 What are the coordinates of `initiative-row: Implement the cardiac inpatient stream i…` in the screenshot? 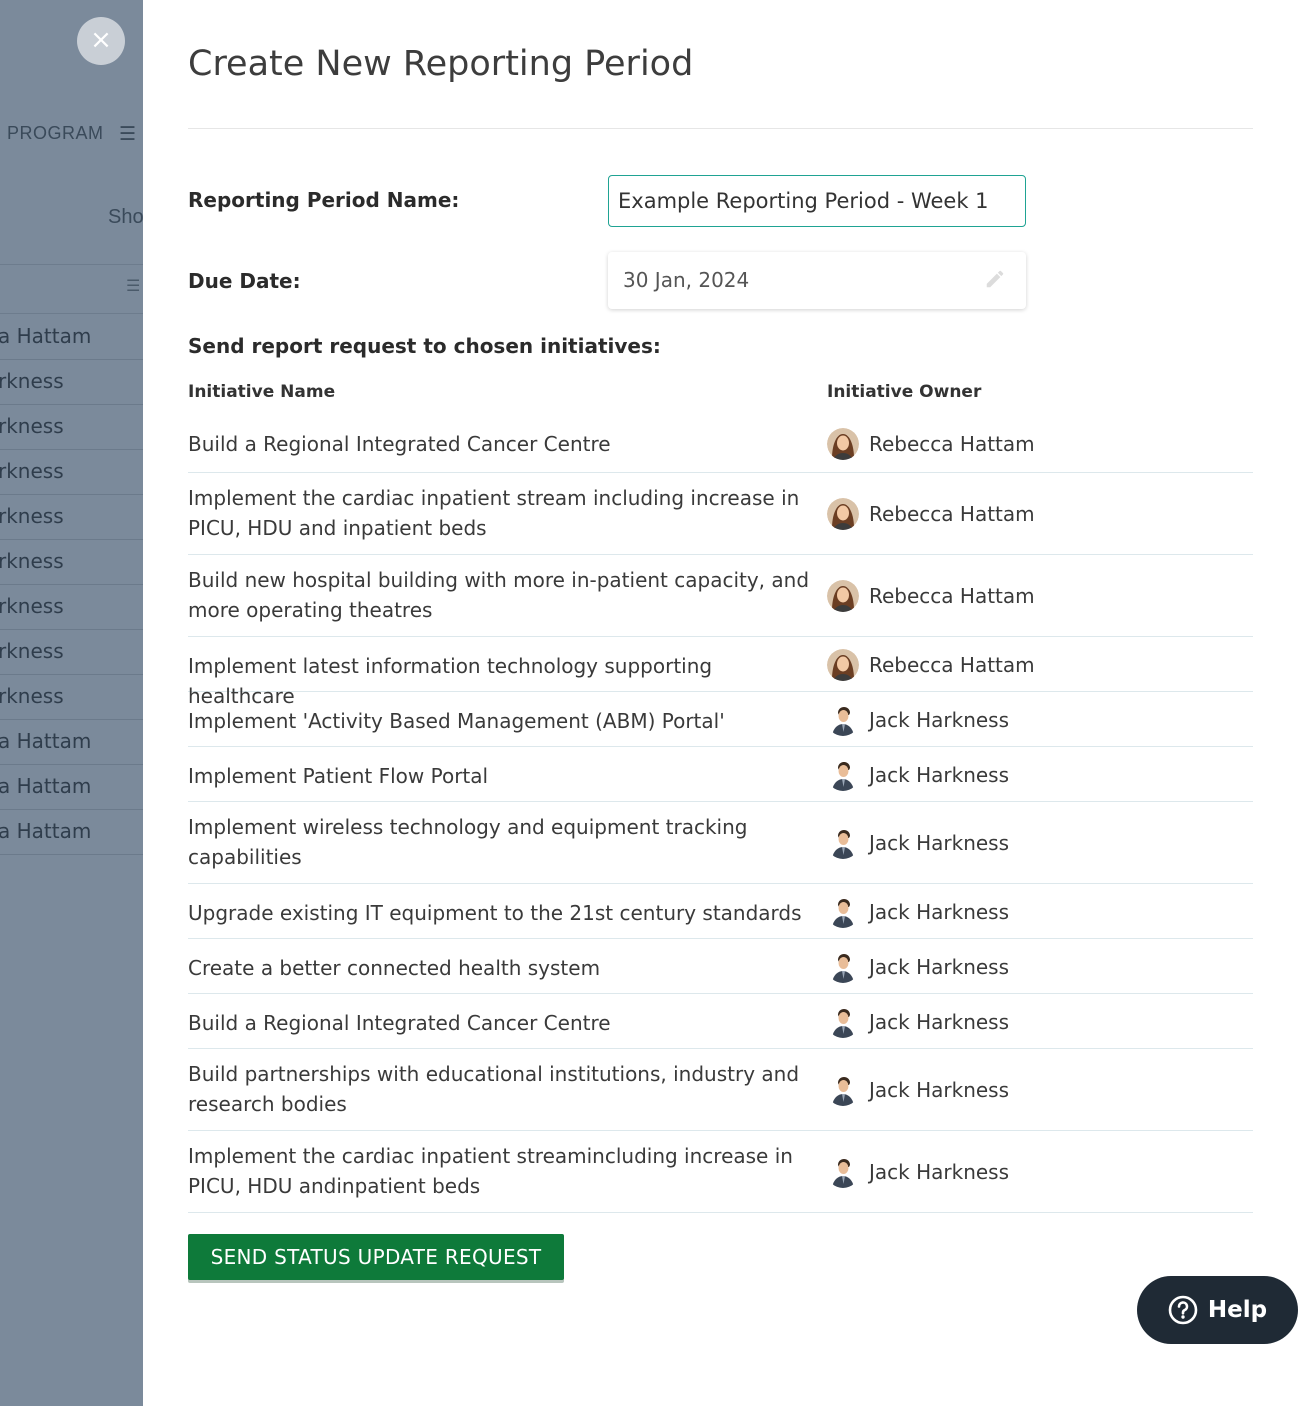 It's located at (720, 514).